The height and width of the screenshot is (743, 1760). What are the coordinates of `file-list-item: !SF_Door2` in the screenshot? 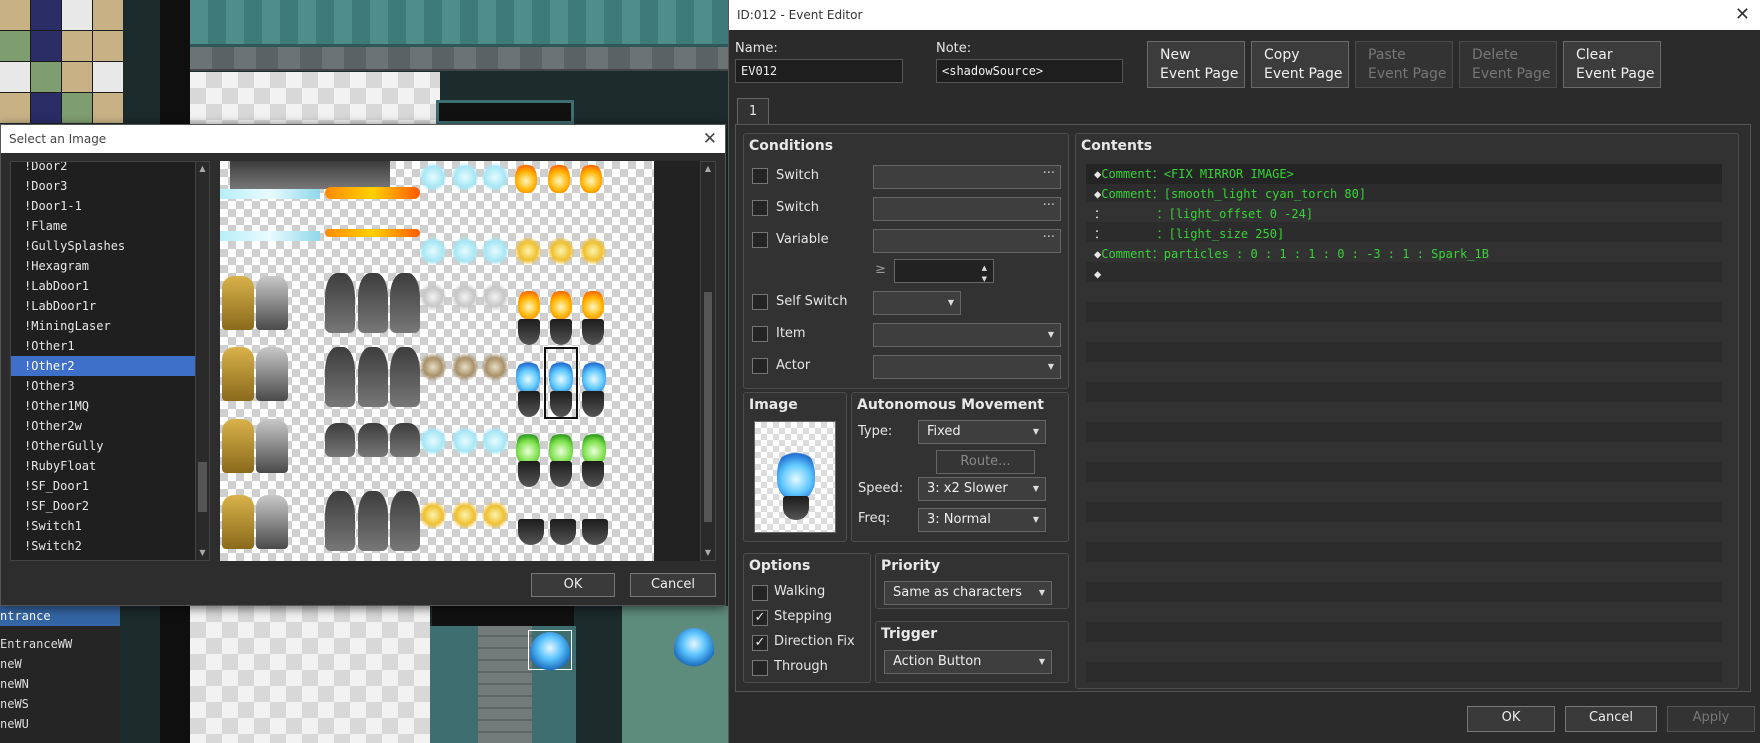 It's located at (110, 506).